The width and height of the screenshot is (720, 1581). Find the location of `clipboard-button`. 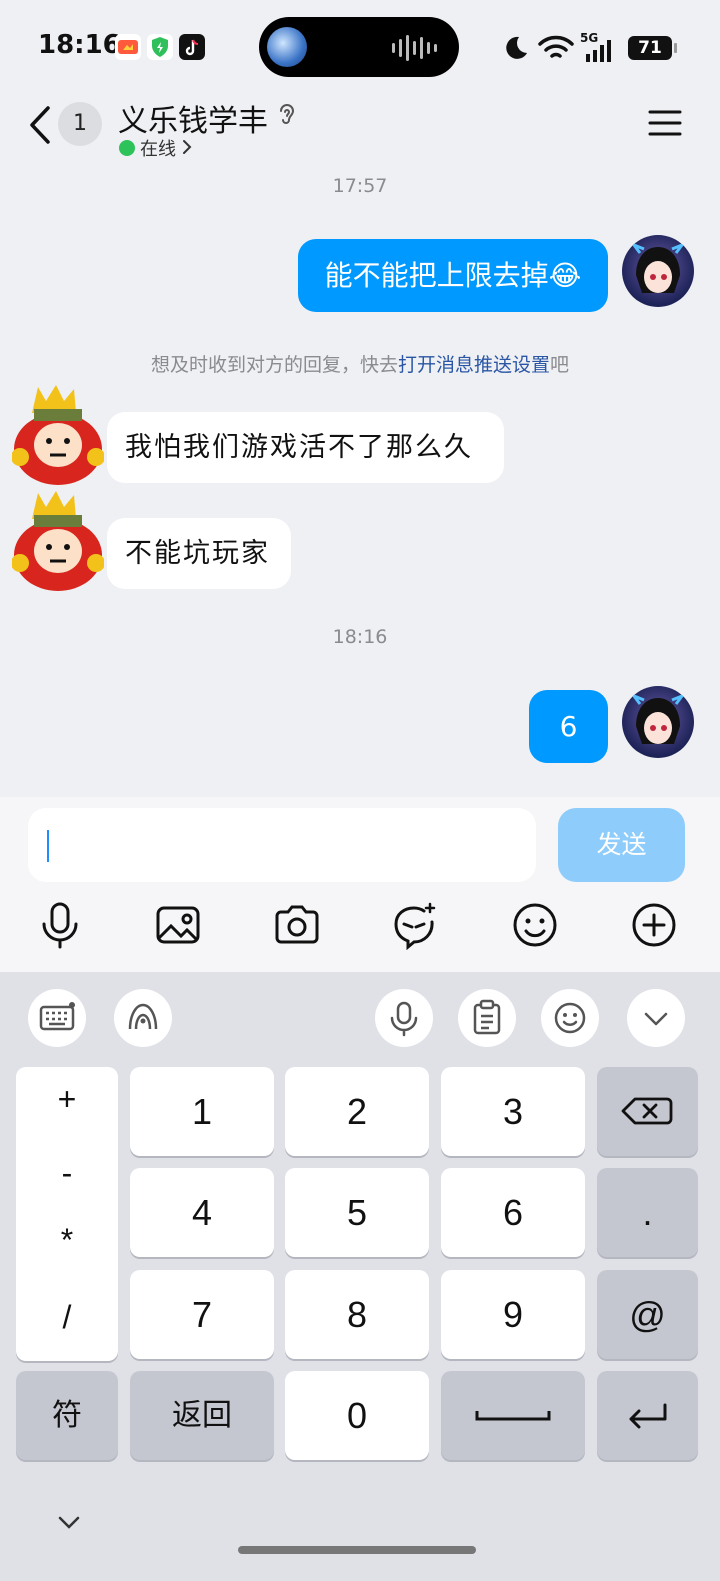

clipboard-button is located at coordinates (487, 1018).